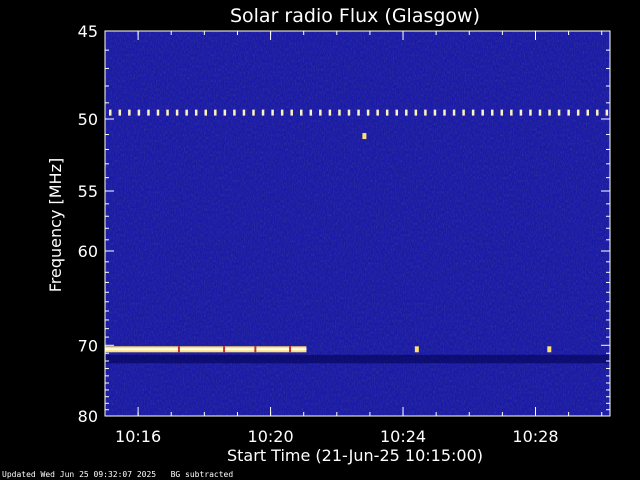 Image resolution: width=640 pixels, height=480 pixels. I want to click on x-tick-label: 10:28, so click(535, 436).